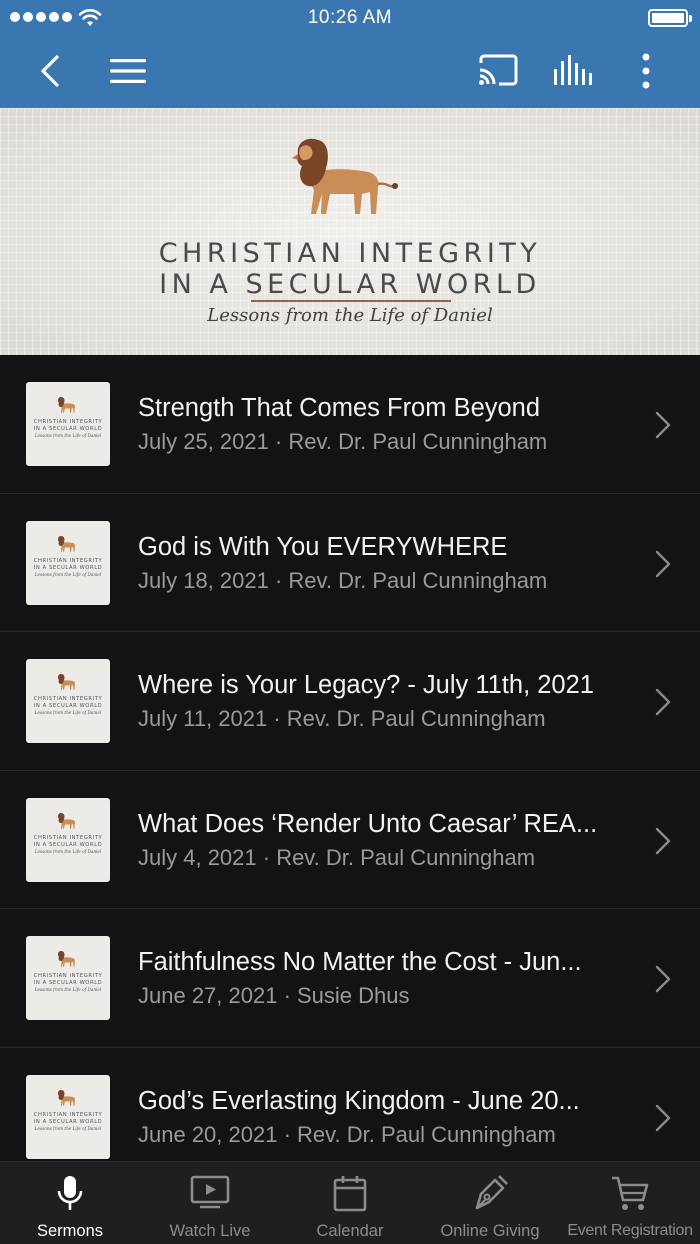  I want to click on banner-title-line2: IN A SECULAR WORLD, so click(350, 284).